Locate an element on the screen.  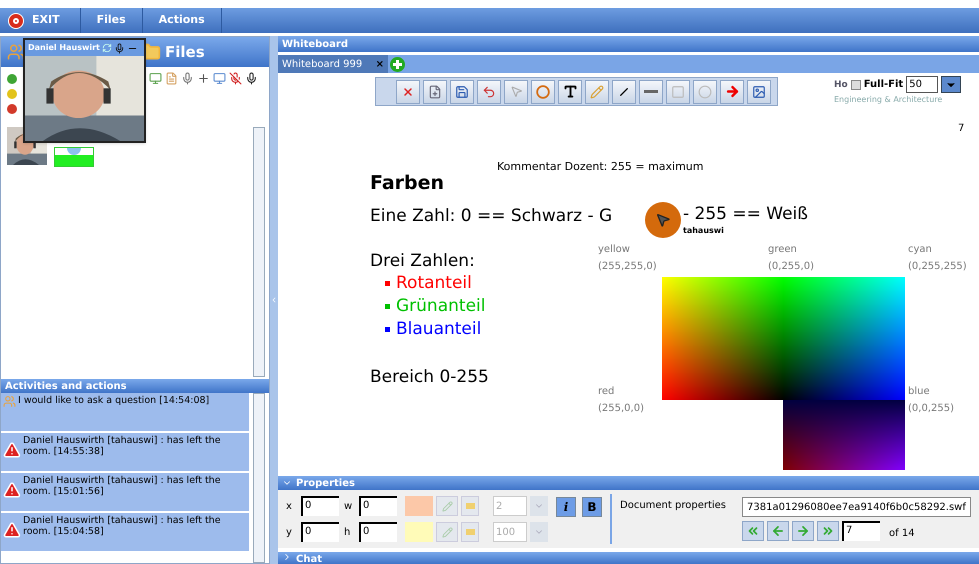
clipart-button is located at coordinates (759, 92).